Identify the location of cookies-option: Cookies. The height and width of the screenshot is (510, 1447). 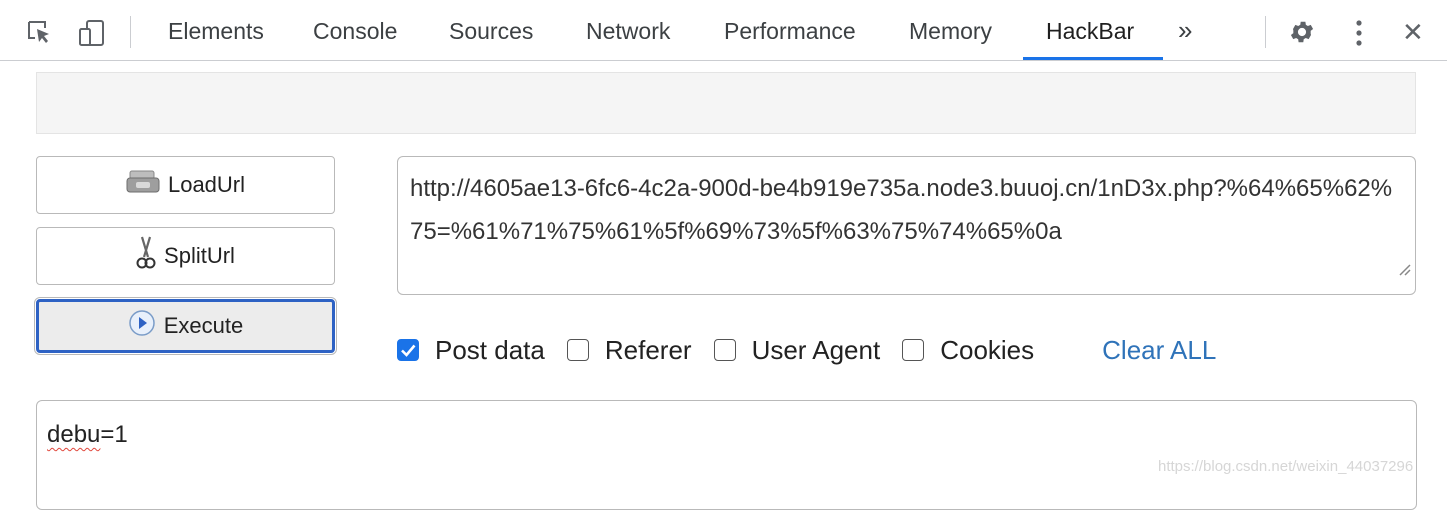
(968, 350).